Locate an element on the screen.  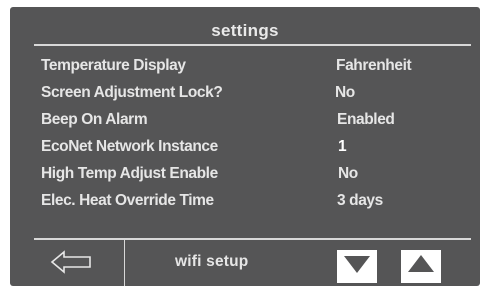
setting-value: Fahrenheit is located at coordinates (374, 65).